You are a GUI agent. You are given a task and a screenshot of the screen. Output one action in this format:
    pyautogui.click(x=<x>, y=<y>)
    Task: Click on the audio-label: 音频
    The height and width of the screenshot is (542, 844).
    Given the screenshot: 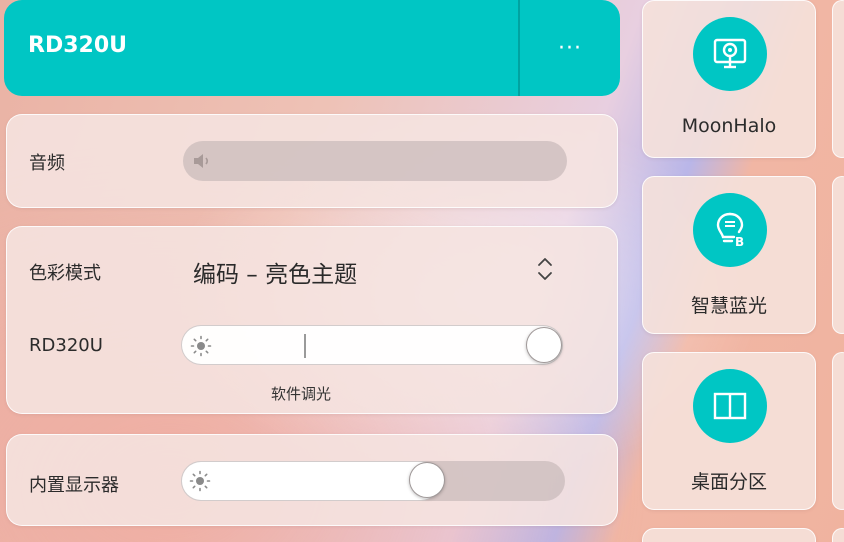 What is the action you would take?
    pyautogui.click(x=47, y=163)
    